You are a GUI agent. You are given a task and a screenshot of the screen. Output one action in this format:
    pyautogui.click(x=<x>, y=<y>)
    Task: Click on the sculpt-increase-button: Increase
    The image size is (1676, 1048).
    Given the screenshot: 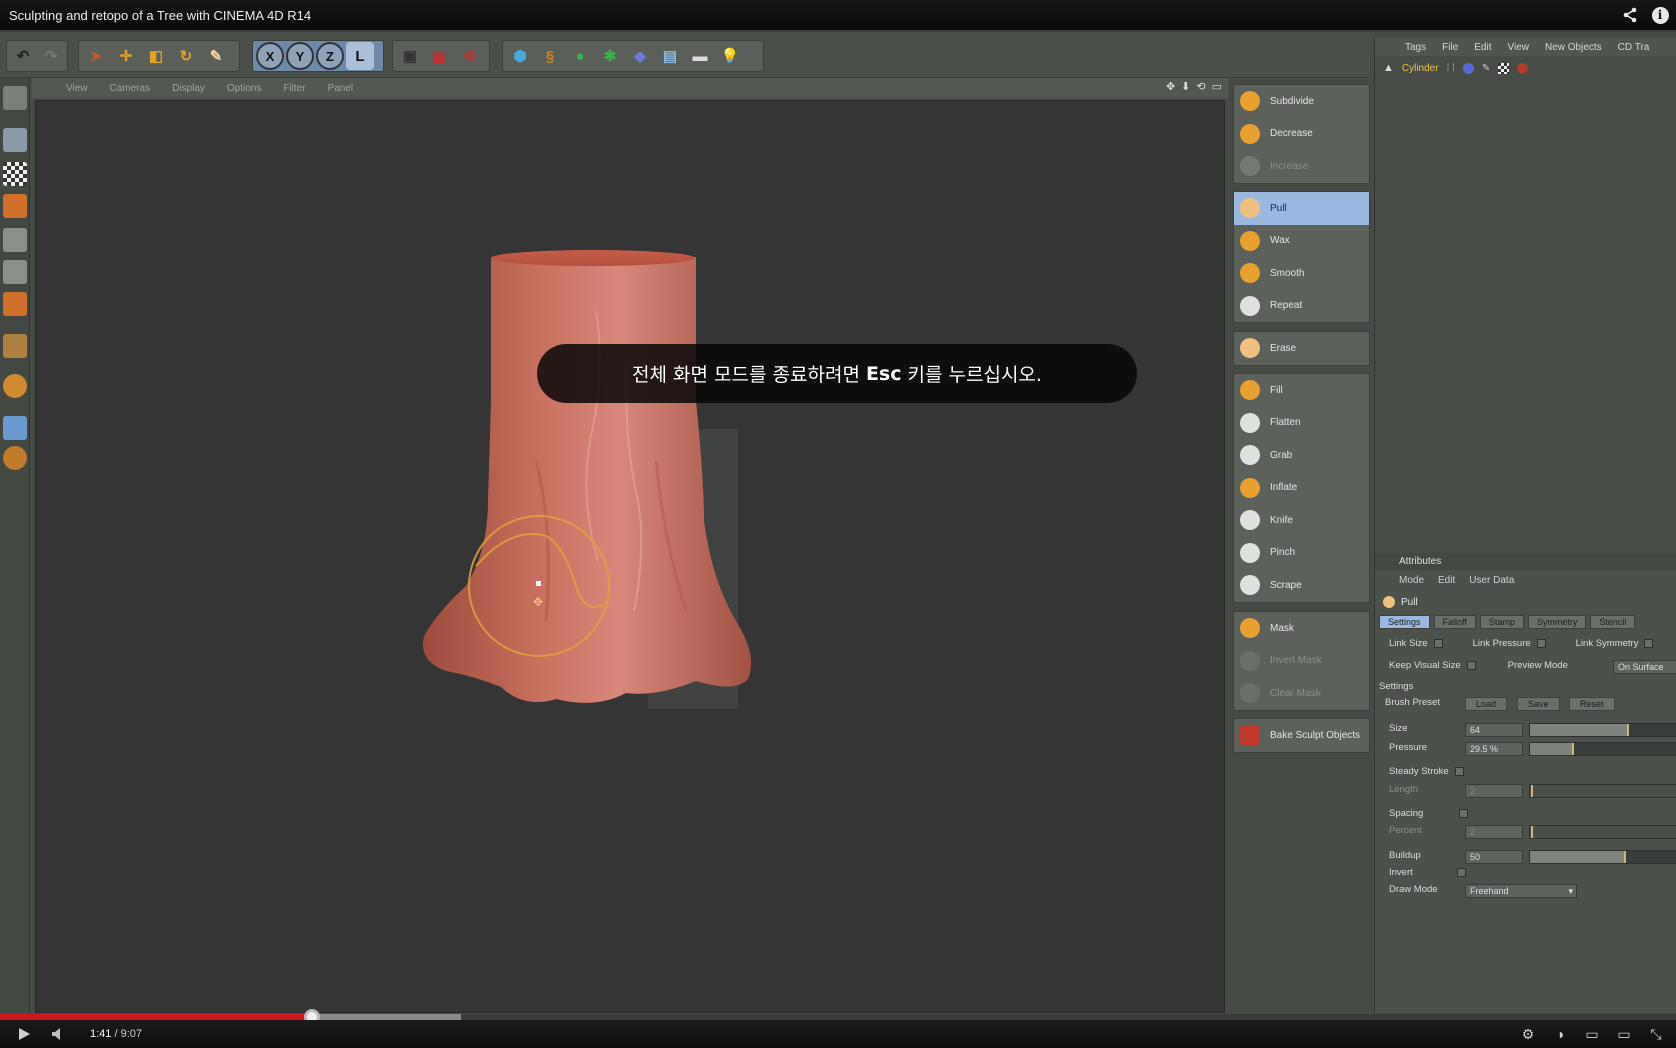 What is the action you would take?
    pyautogui.click(x=1301, y=166)
    